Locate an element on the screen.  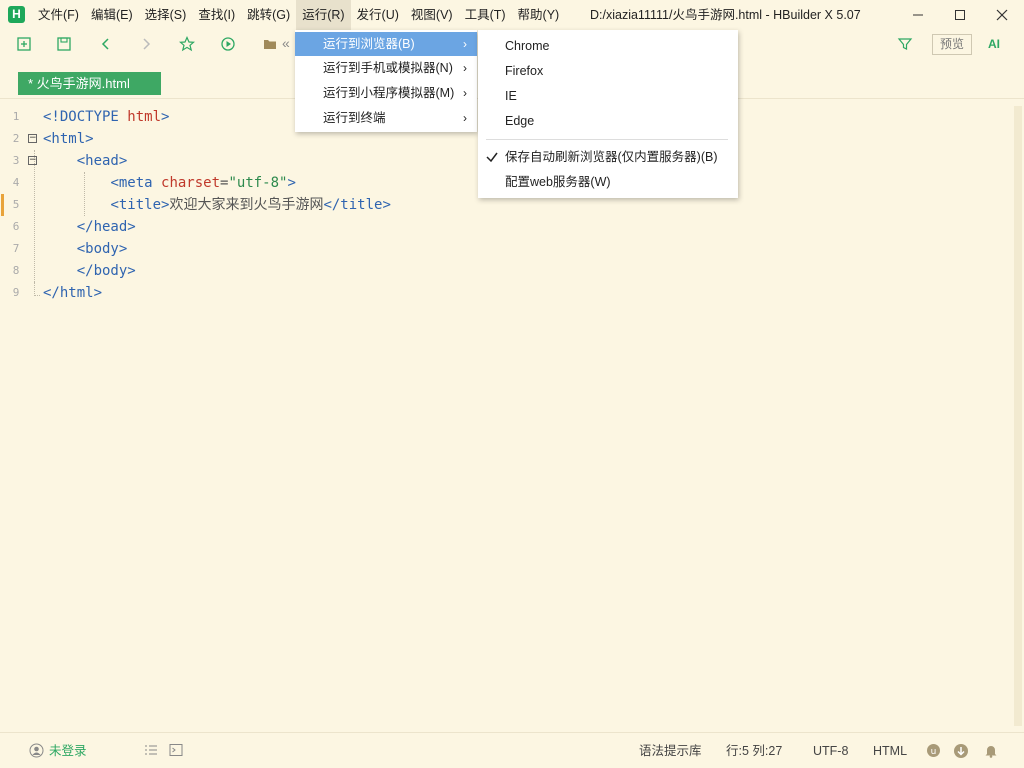
minimize-icon is located at coordinates (918, 15).